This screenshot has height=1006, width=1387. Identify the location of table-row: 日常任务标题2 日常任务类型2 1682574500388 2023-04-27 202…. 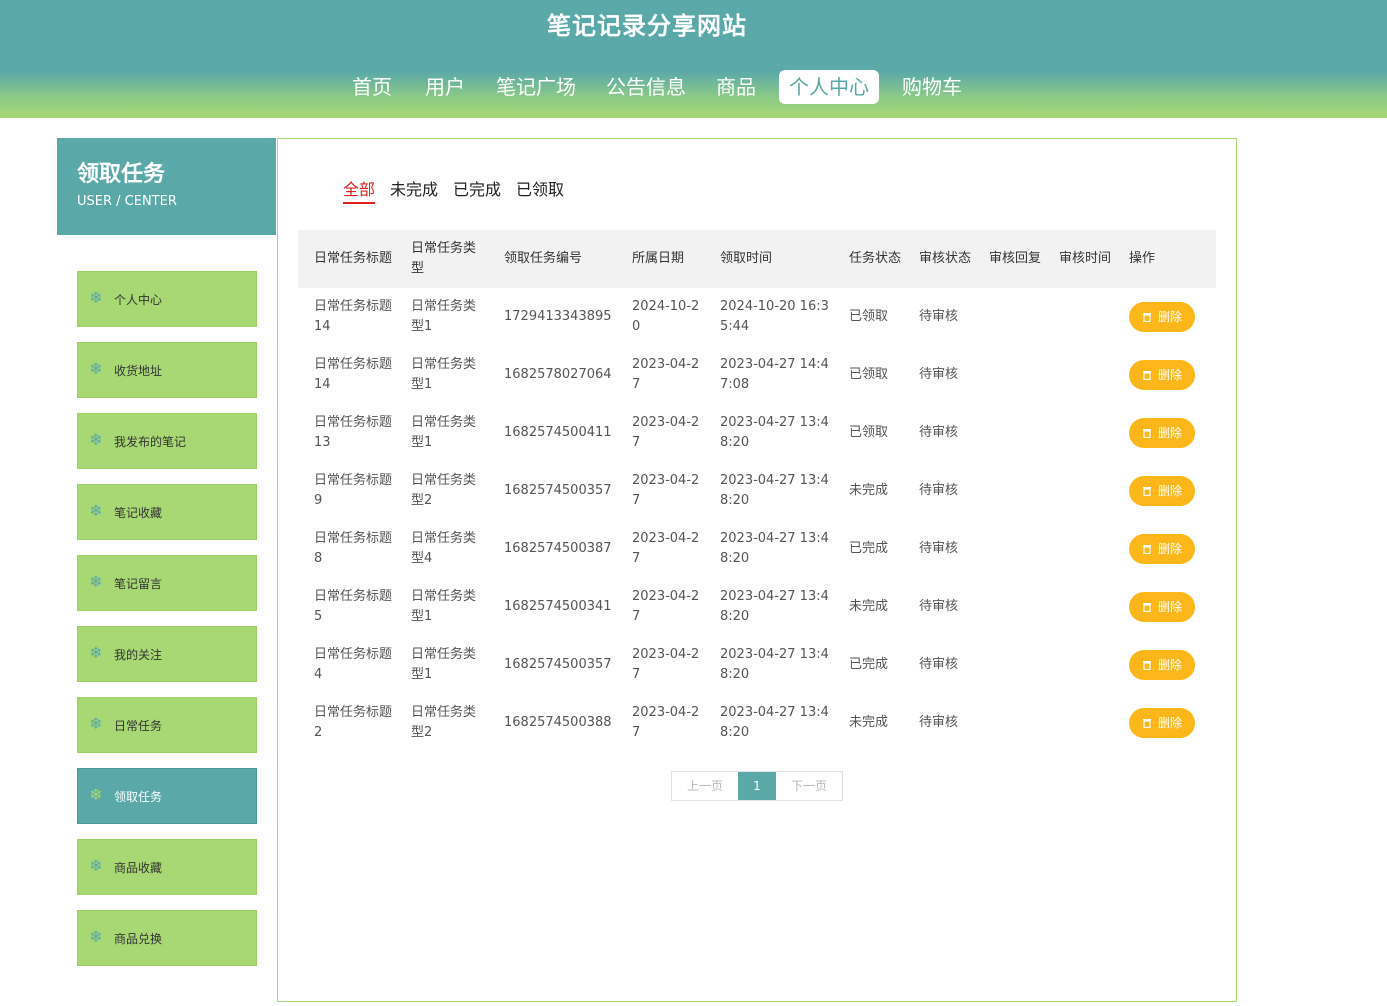
(757, 723).